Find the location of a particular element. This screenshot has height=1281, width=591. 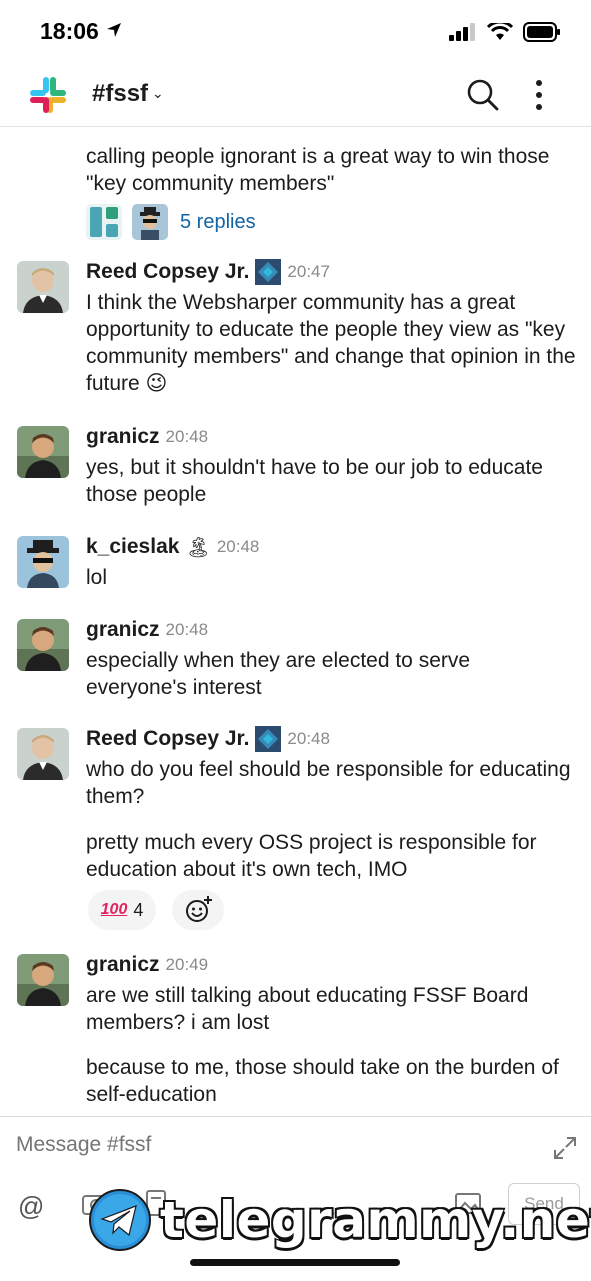

reaction-hundred: 100 4 is located at coordinates (122, 910).